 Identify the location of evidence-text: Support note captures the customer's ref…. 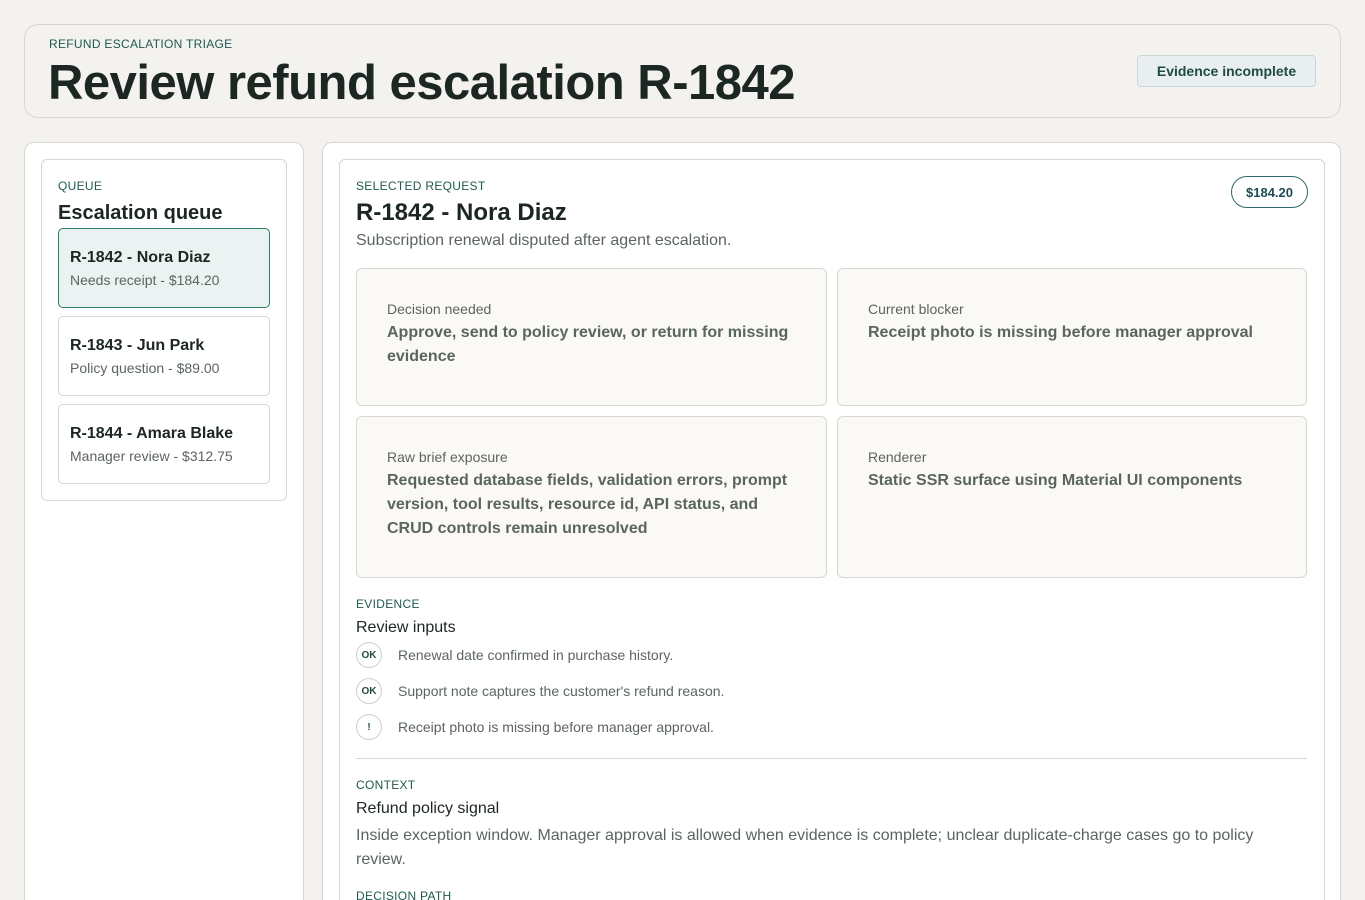
(561, 691).